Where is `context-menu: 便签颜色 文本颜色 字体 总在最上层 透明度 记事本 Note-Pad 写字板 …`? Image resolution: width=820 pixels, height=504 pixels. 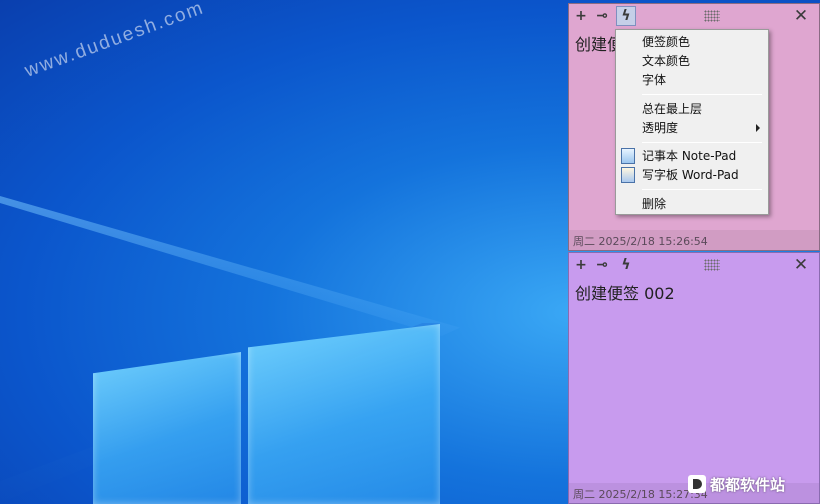 context-menu: 便签颜色 文本颜色 字体 总在最上层 透明度 记事本 Note-Pad 写字板 … is located at coordinates (692, 122).